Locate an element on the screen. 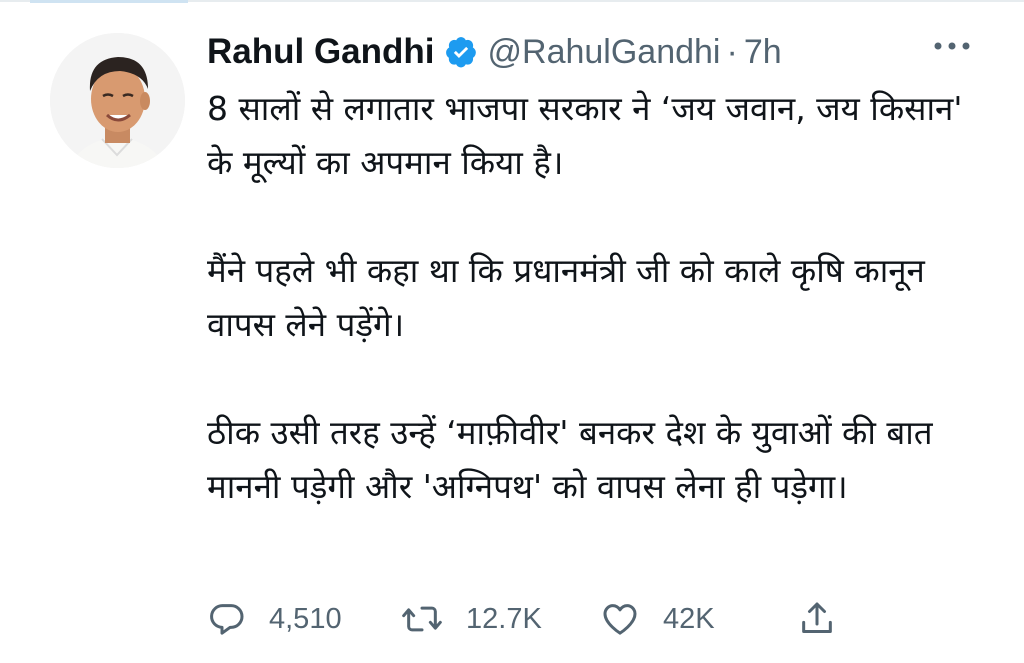  tweet-actions-bar: 4,510 12.7K 42K is located at coordinates (527, 619).